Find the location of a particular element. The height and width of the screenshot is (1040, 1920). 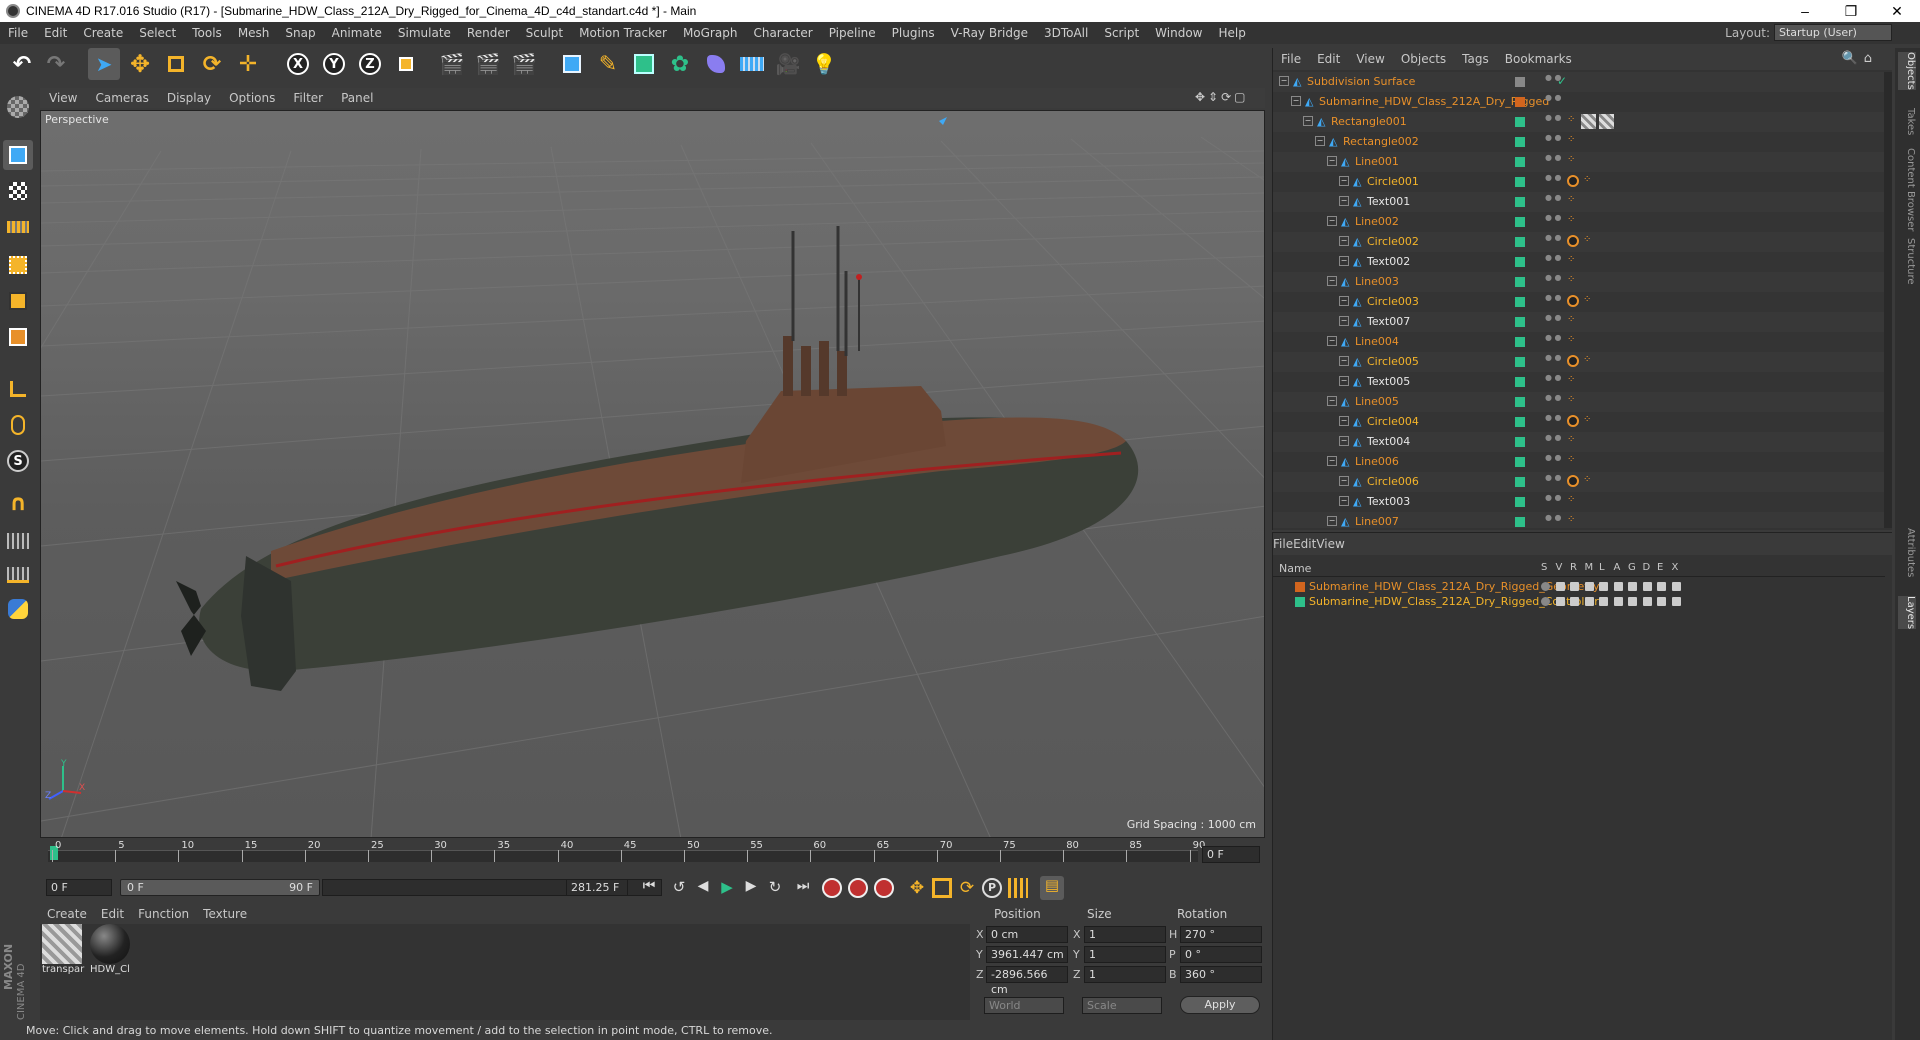

material-menu-texture: Texture is located at coordinates (225, 914).